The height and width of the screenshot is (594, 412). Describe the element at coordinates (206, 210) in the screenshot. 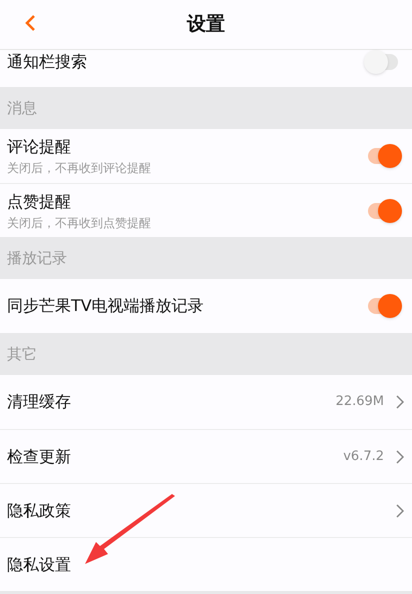

I see `settings-row: 点赞提醒 关闭后，不再收到点赞提醒` at that location.